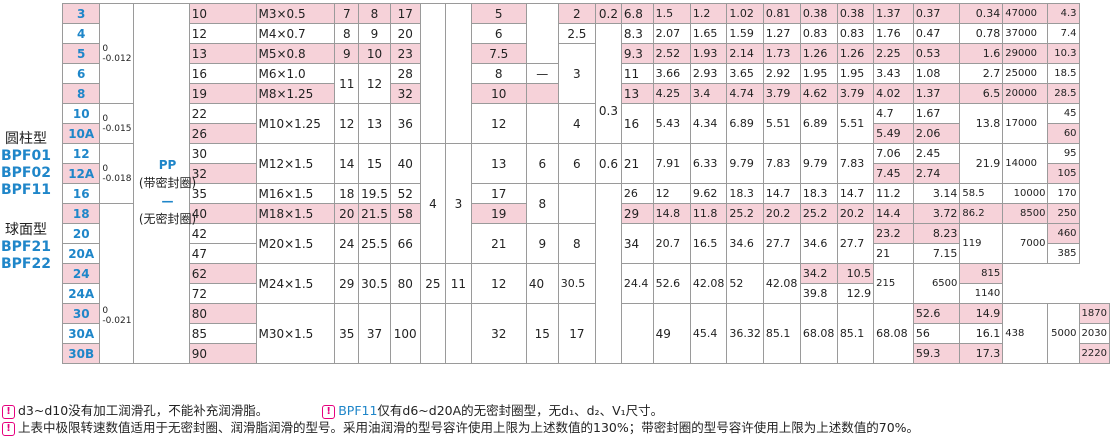 The height and width of the screenshot is (436, 1110). Describe the element at coordinates (671, 13) in the screenshot. I see `cell: 1.5` at that location.